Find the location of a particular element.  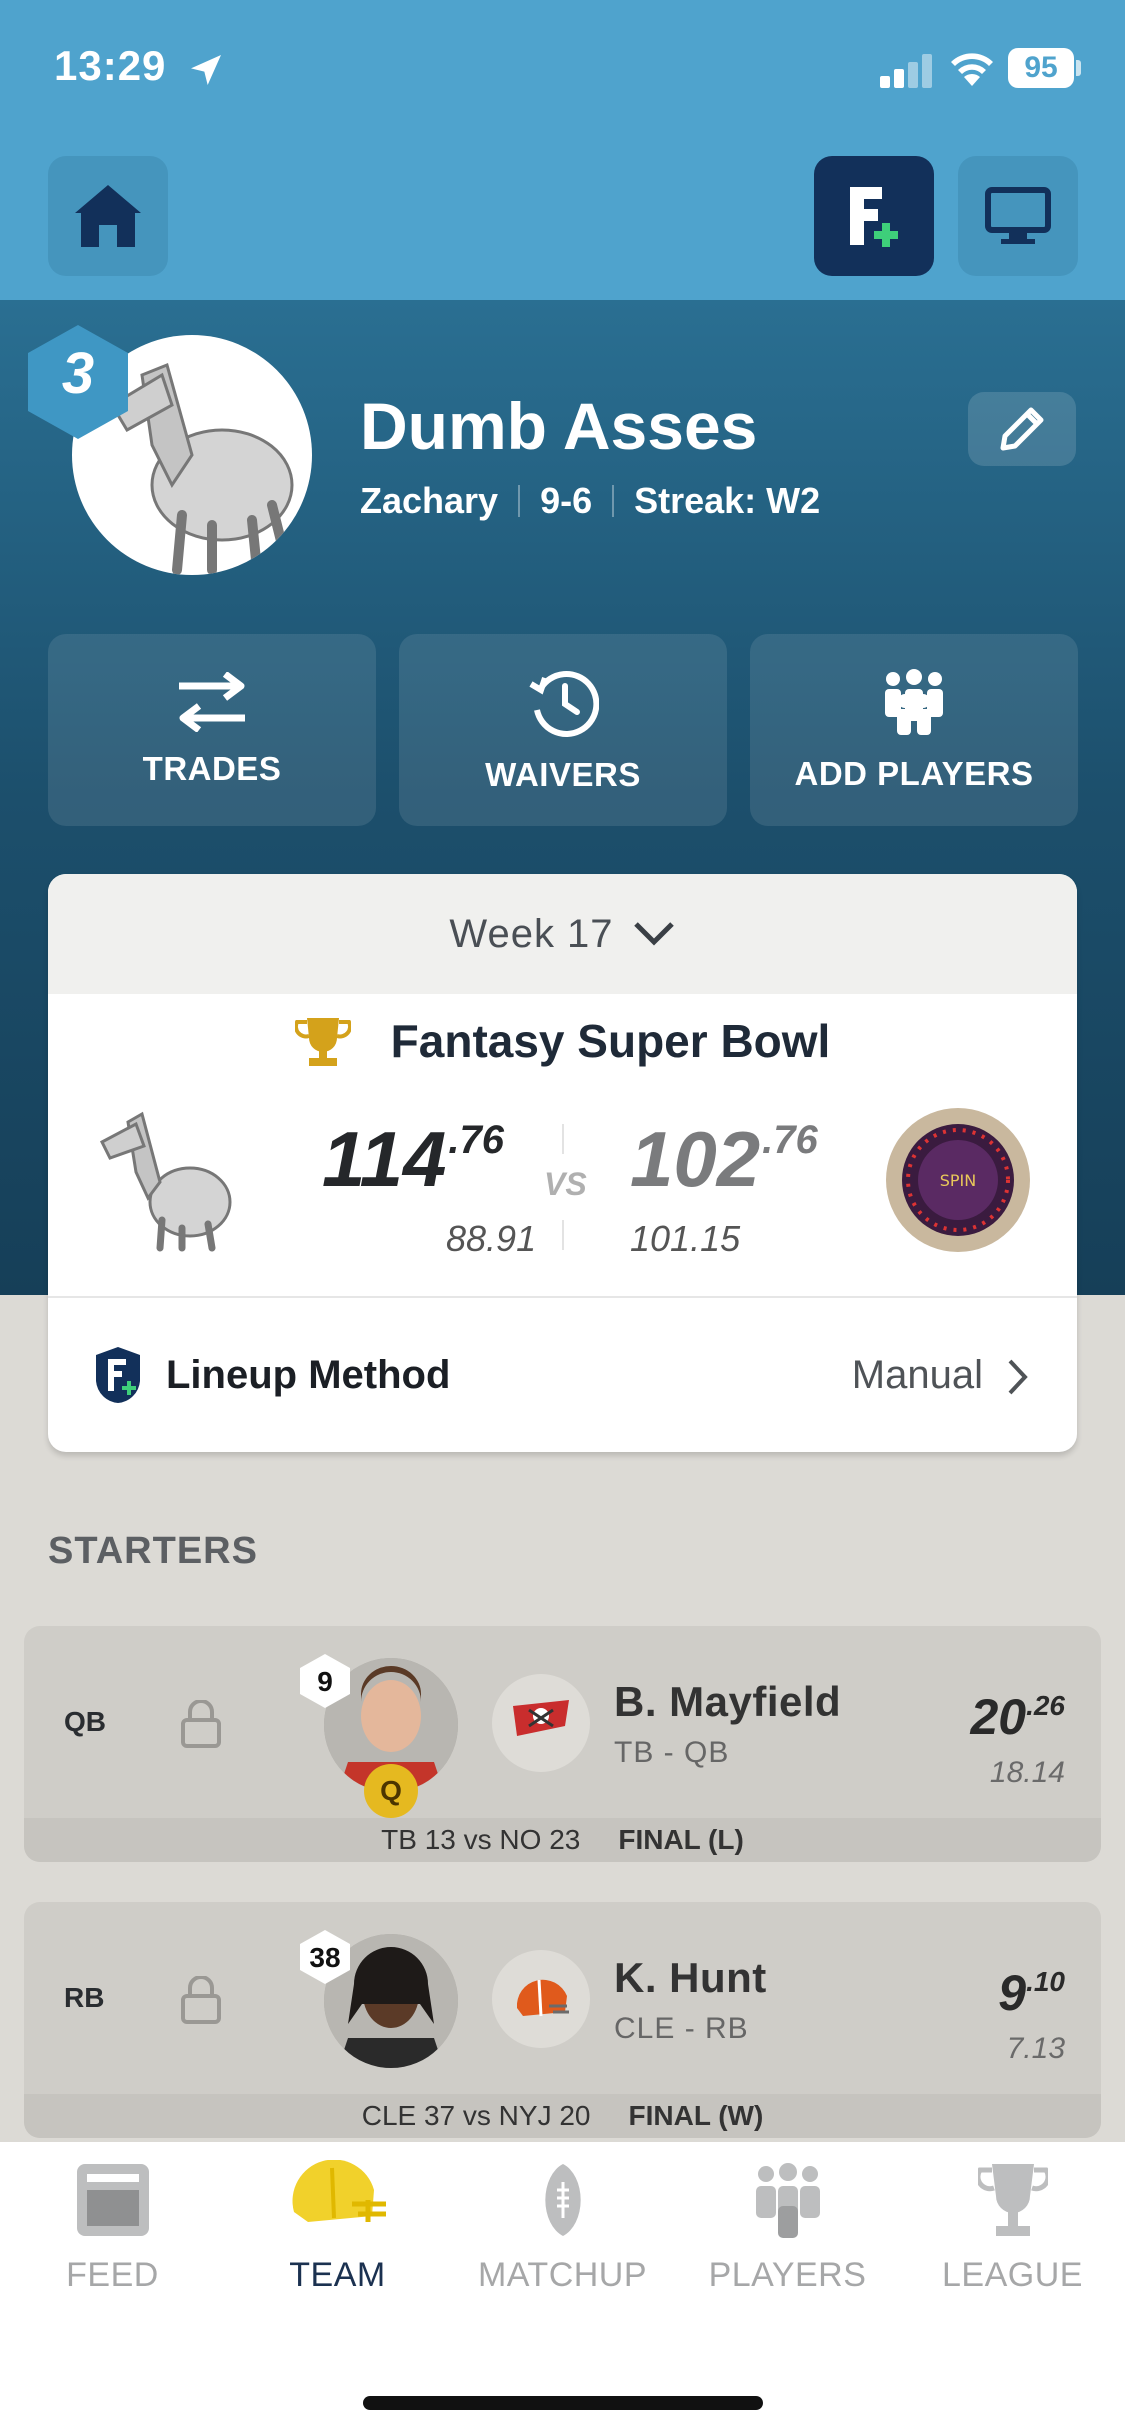

game-result: FINAL (W) is located at coordinates (696, 2115).